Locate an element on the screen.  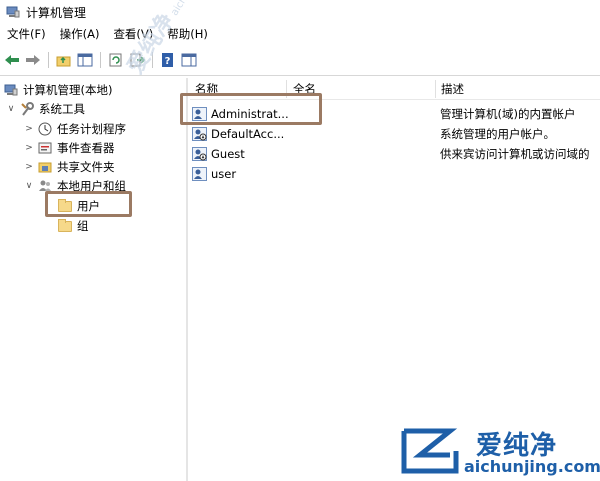
tree-label: 任务计划程序 is located at coordinates (91, 128).